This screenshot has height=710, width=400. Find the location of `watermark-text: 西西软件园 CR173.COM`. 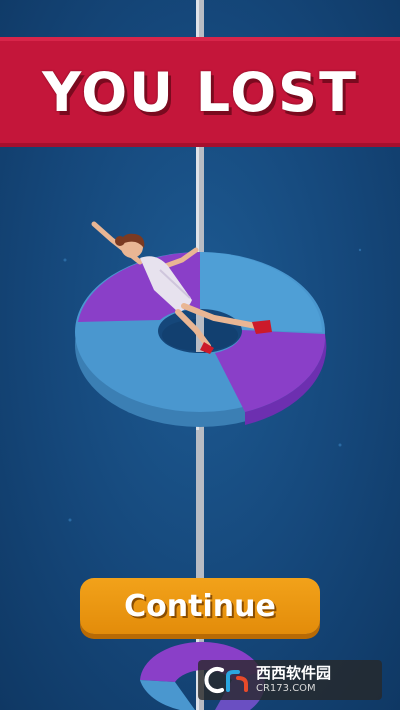

watermark-text: 西西软件园 CR173.COM is located at coordinates (293, 680).